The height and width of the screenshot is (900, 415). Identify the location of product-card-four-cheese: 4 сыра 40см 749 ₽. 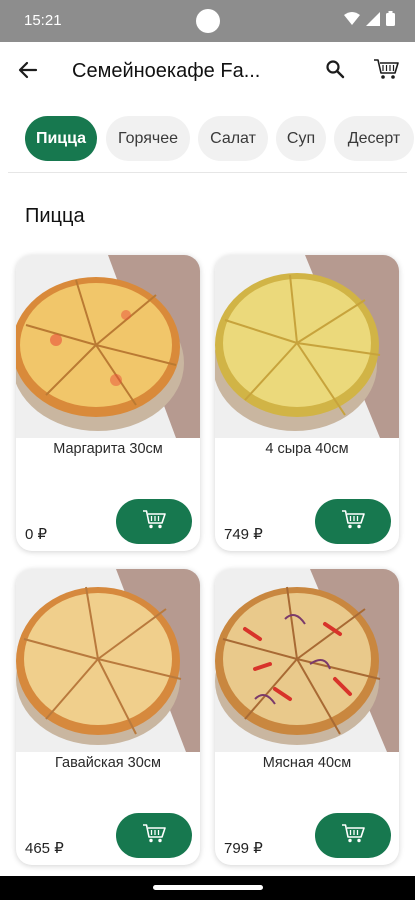
(307, 403).